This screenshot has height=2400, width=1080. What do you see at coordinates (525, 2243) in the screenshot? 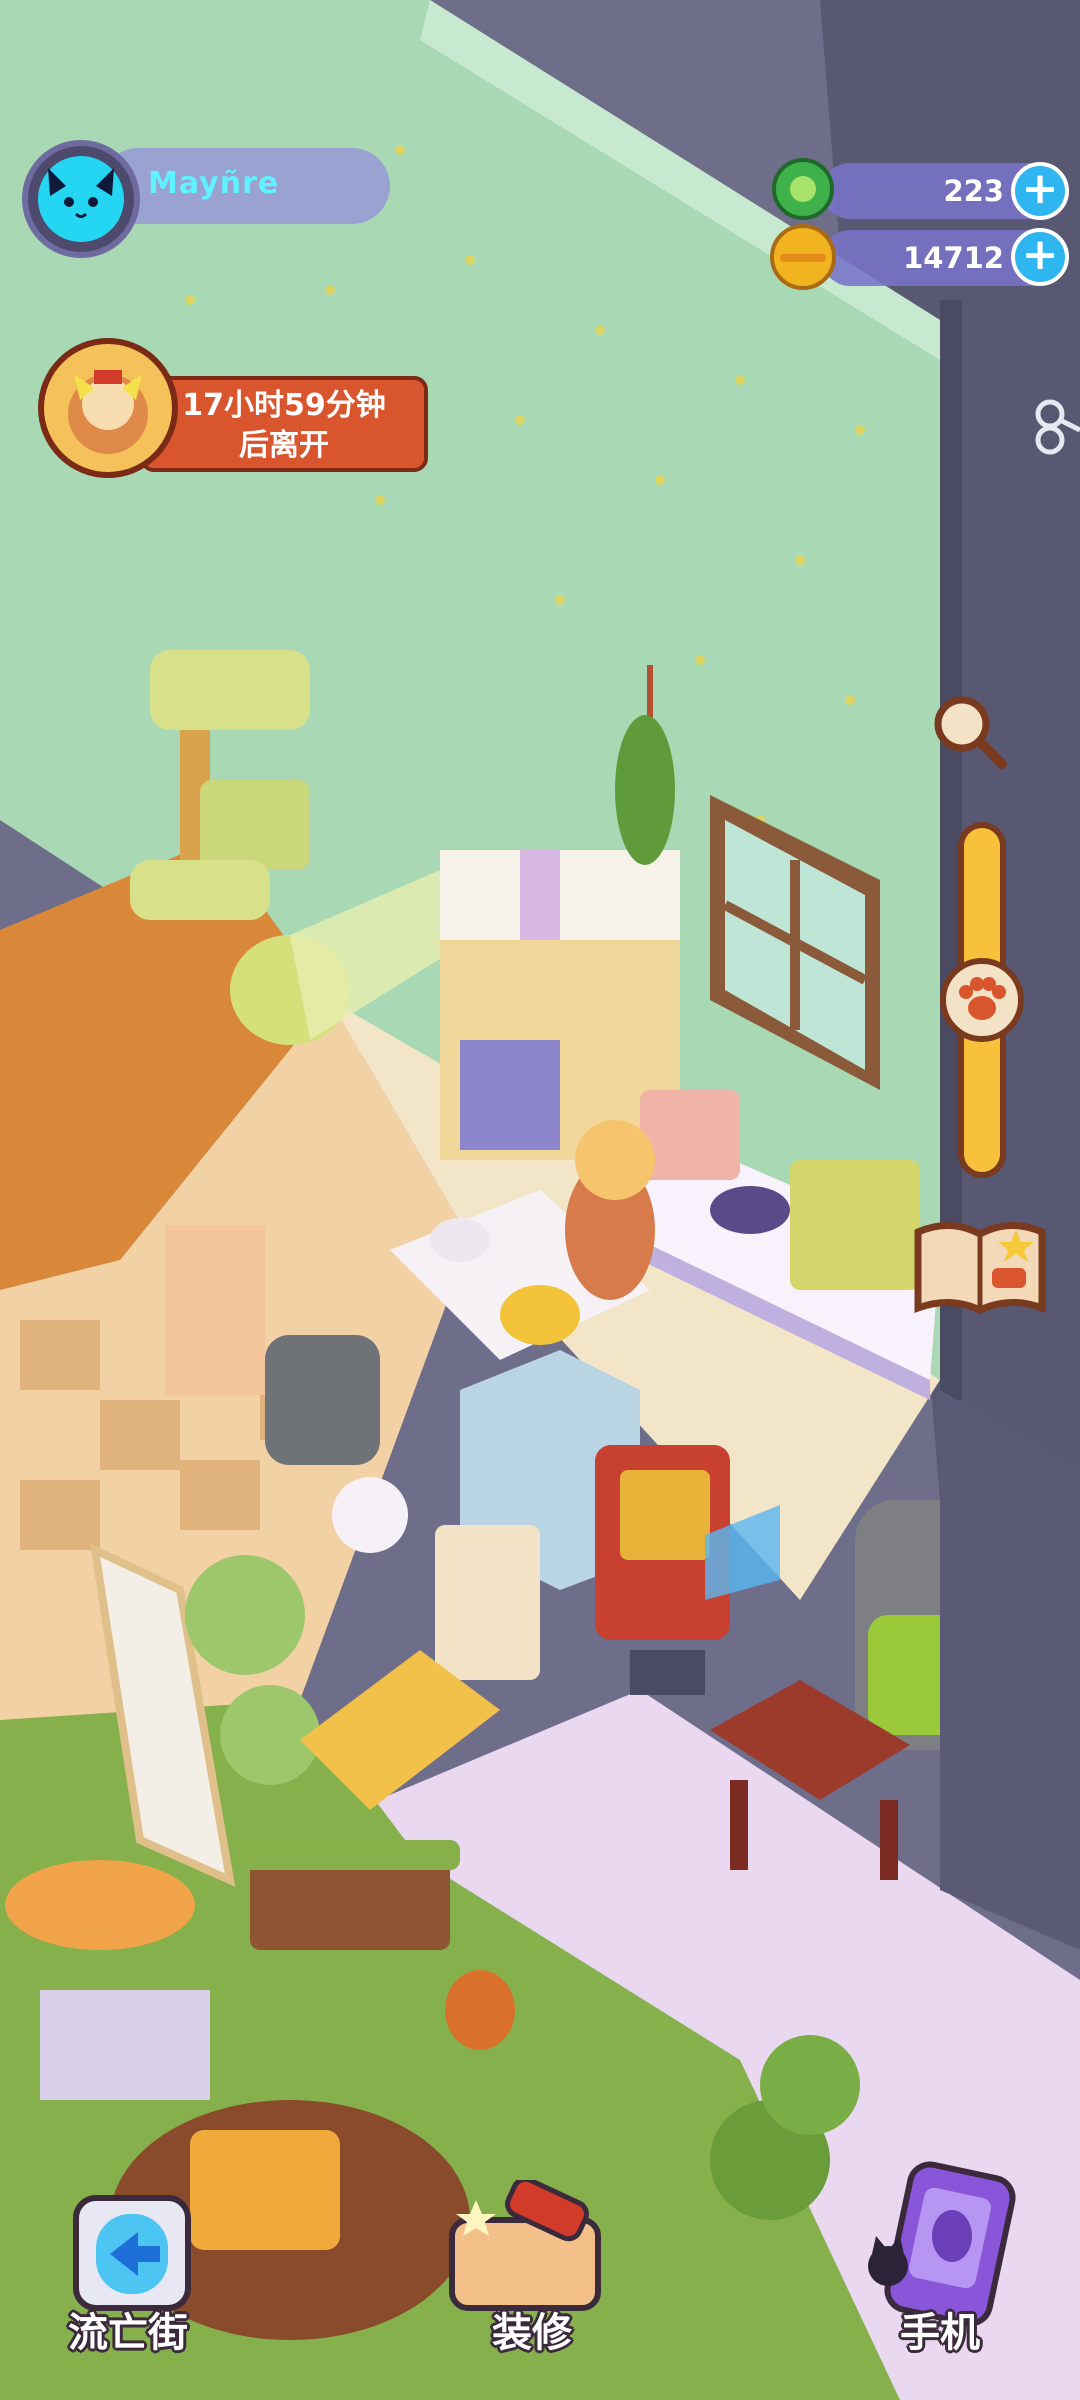
I see `paint-roller-icon` at bounding box center [525, 2243].